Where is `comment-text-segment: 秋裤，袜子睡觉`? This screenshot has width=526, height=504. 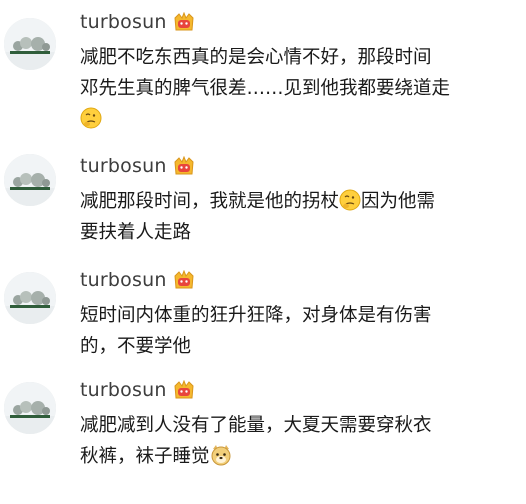
comment-text-segment: 秋裤，袜子睡觉 is located at coordinates (145, 456).